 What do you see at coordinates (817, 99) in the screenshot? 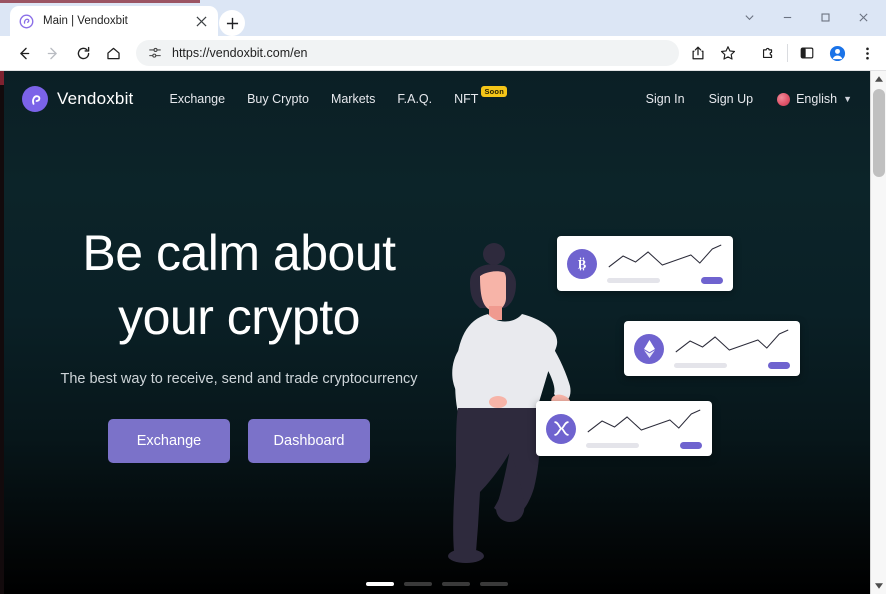
I see `language-label: English` at bounding box center [817, 99].